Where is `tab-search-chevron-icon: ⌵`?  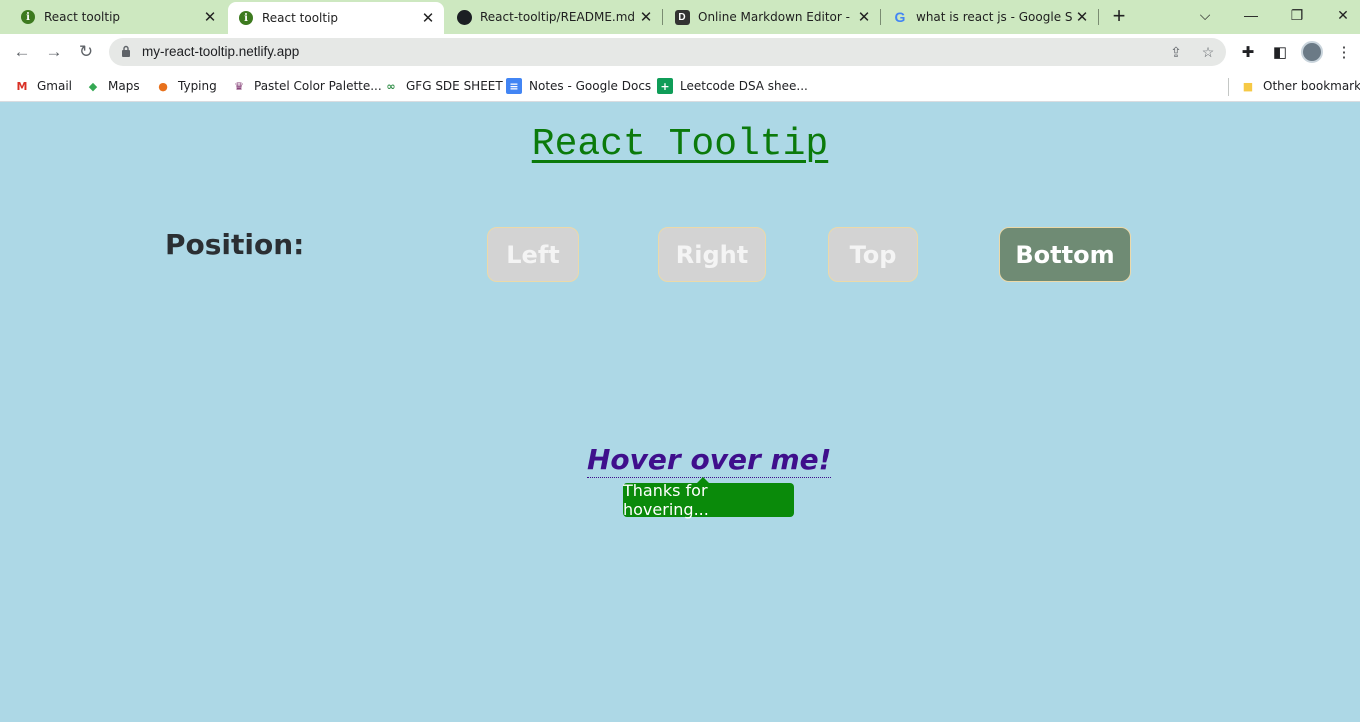 tab-search-chevron-icon: ⌵ is located at coordinates (1205, 15).